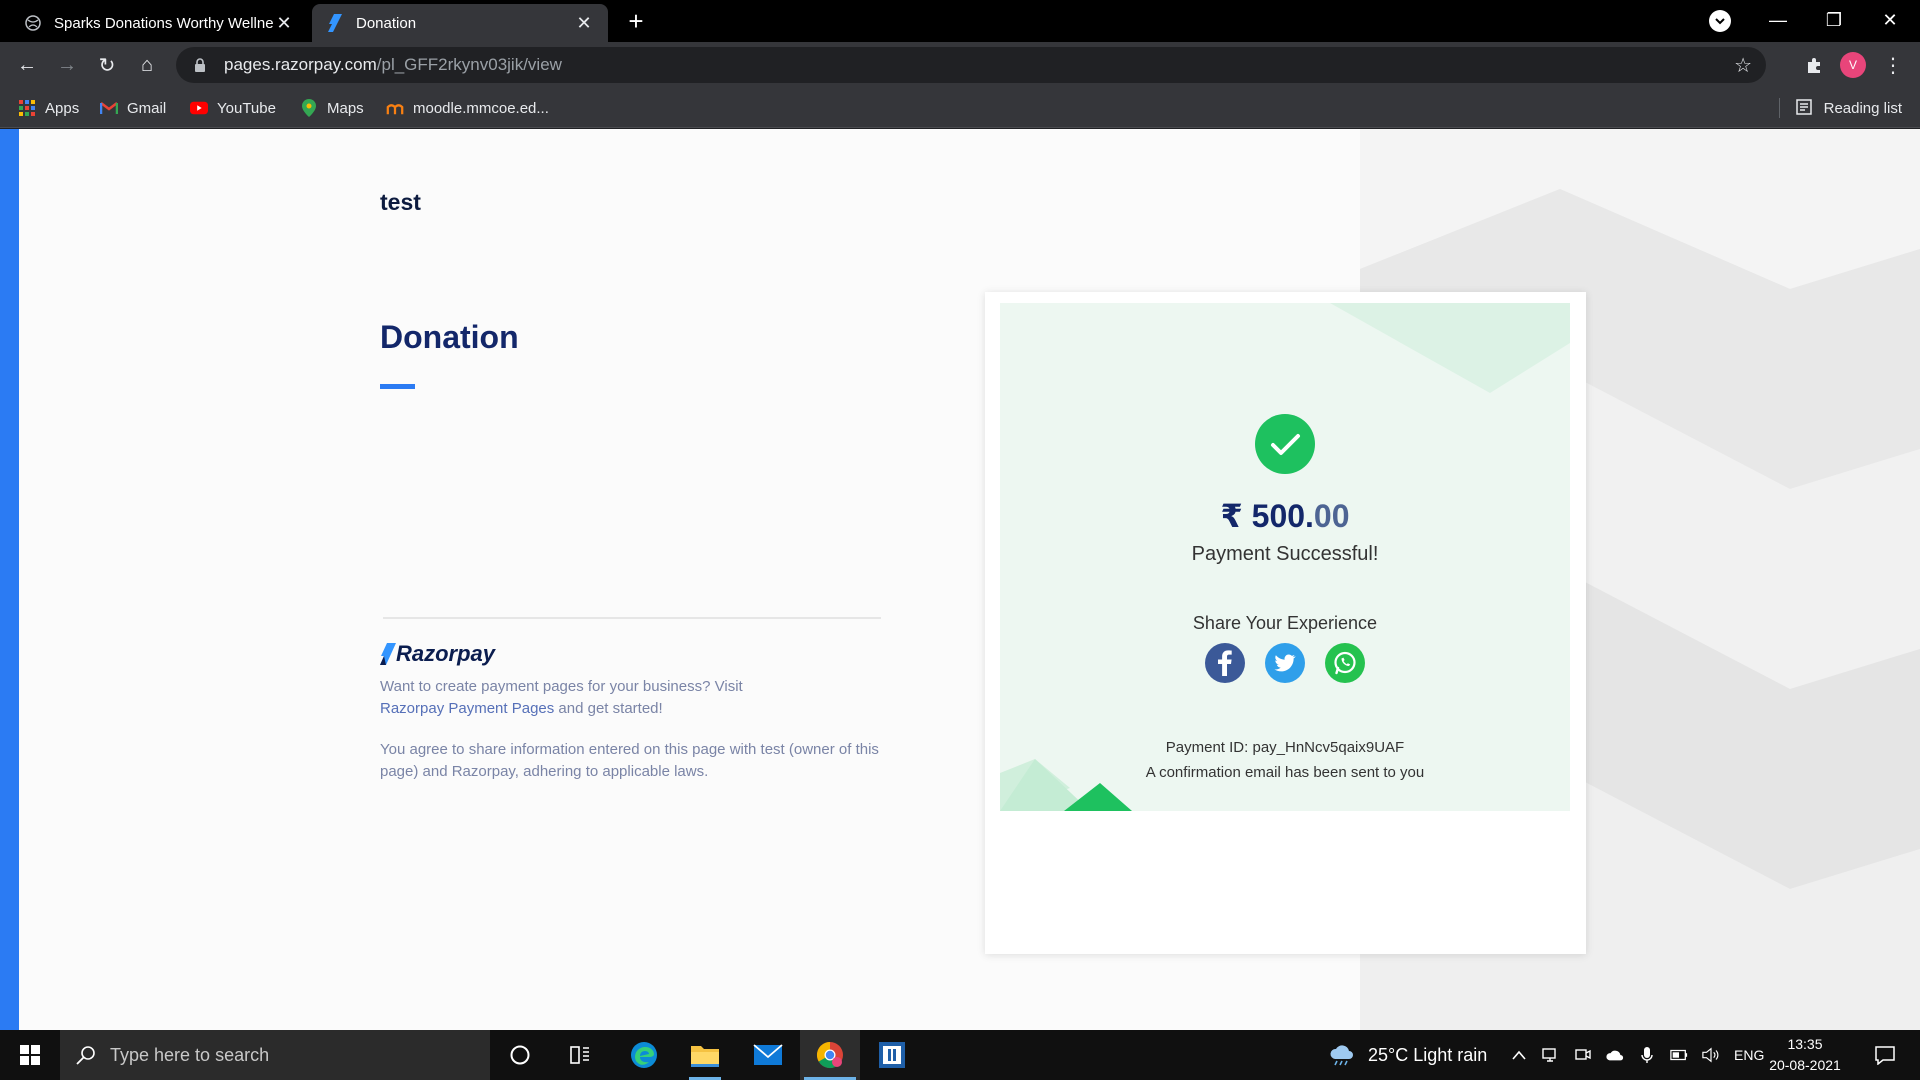 This screenshot has height=1080, width=1920. What do you see at coordinates (164, 23) in the screenshot?
I see `tab-title: Sparks Donations Worthy Wellne` at bounding box center [164, 23].